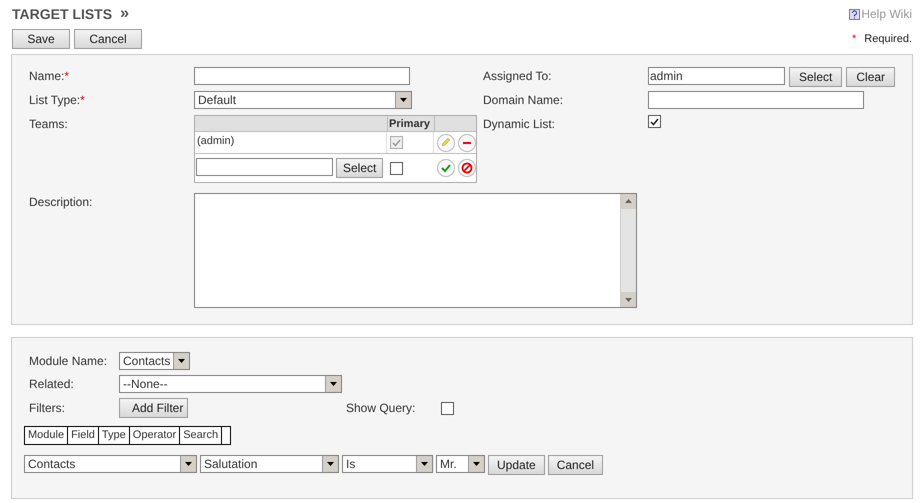  What do you see at coordinates (628, 201) in the screenshot?
I see `scroll-up-icon` at bounding box center [628, 201].